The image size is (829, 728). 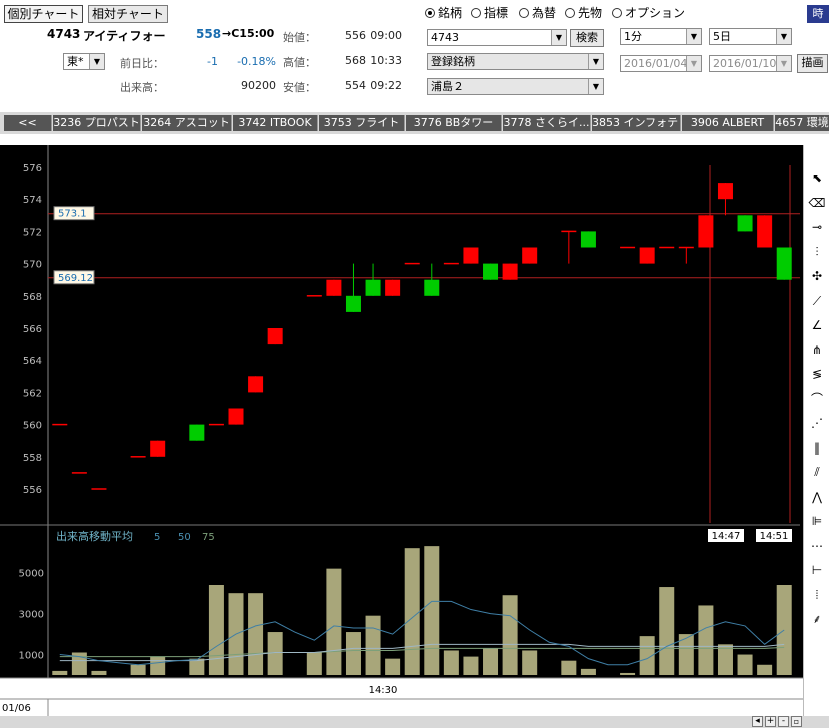 What do you see at coordinates (362, 123) in the screenshot?
I see `tab-3753: 3753 フライト` at bounding box center [362, 123].